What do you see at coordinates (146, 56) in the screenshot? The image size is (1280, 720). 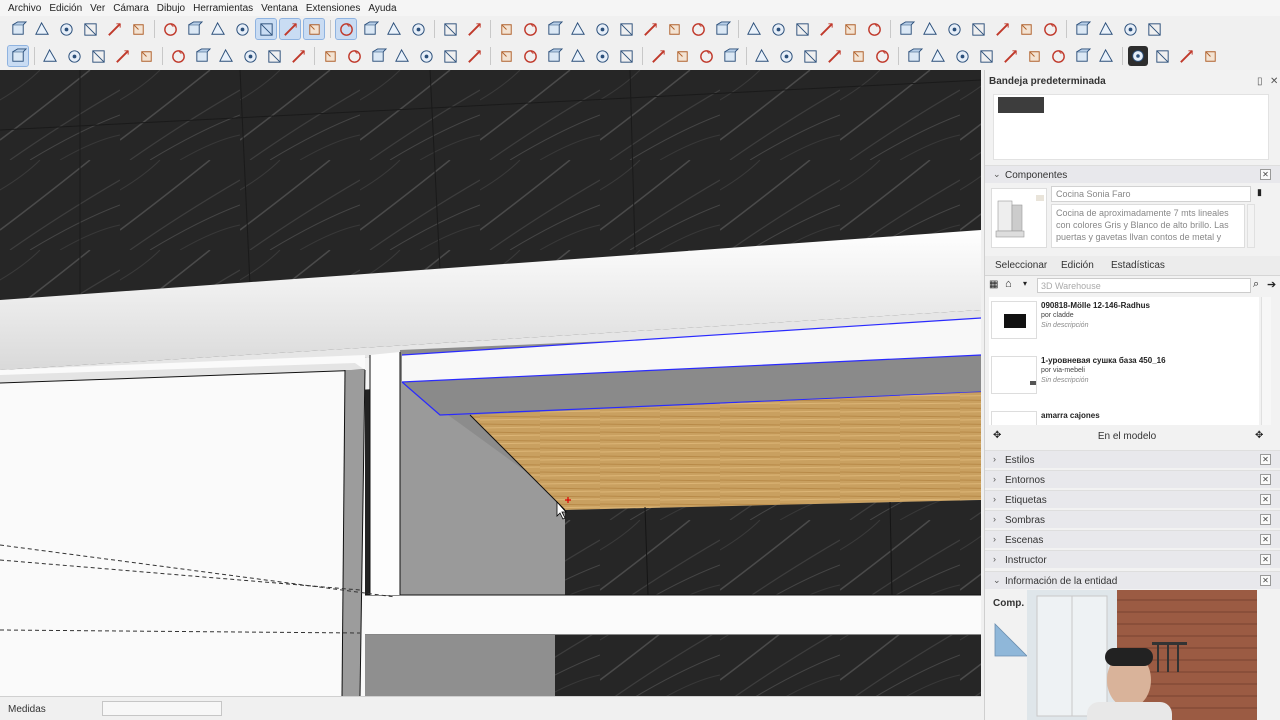 I see `rectangle-icon` at bounding box center [146, 56].